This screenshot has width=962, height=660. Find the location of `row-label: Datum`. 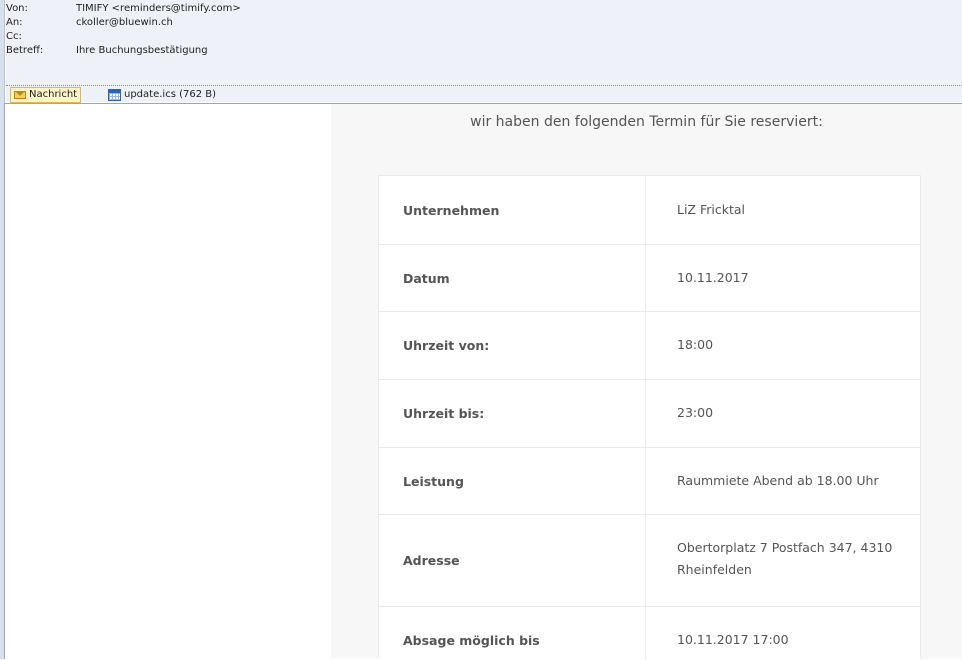

row-label: Datum is located at coordinates (426, 278).